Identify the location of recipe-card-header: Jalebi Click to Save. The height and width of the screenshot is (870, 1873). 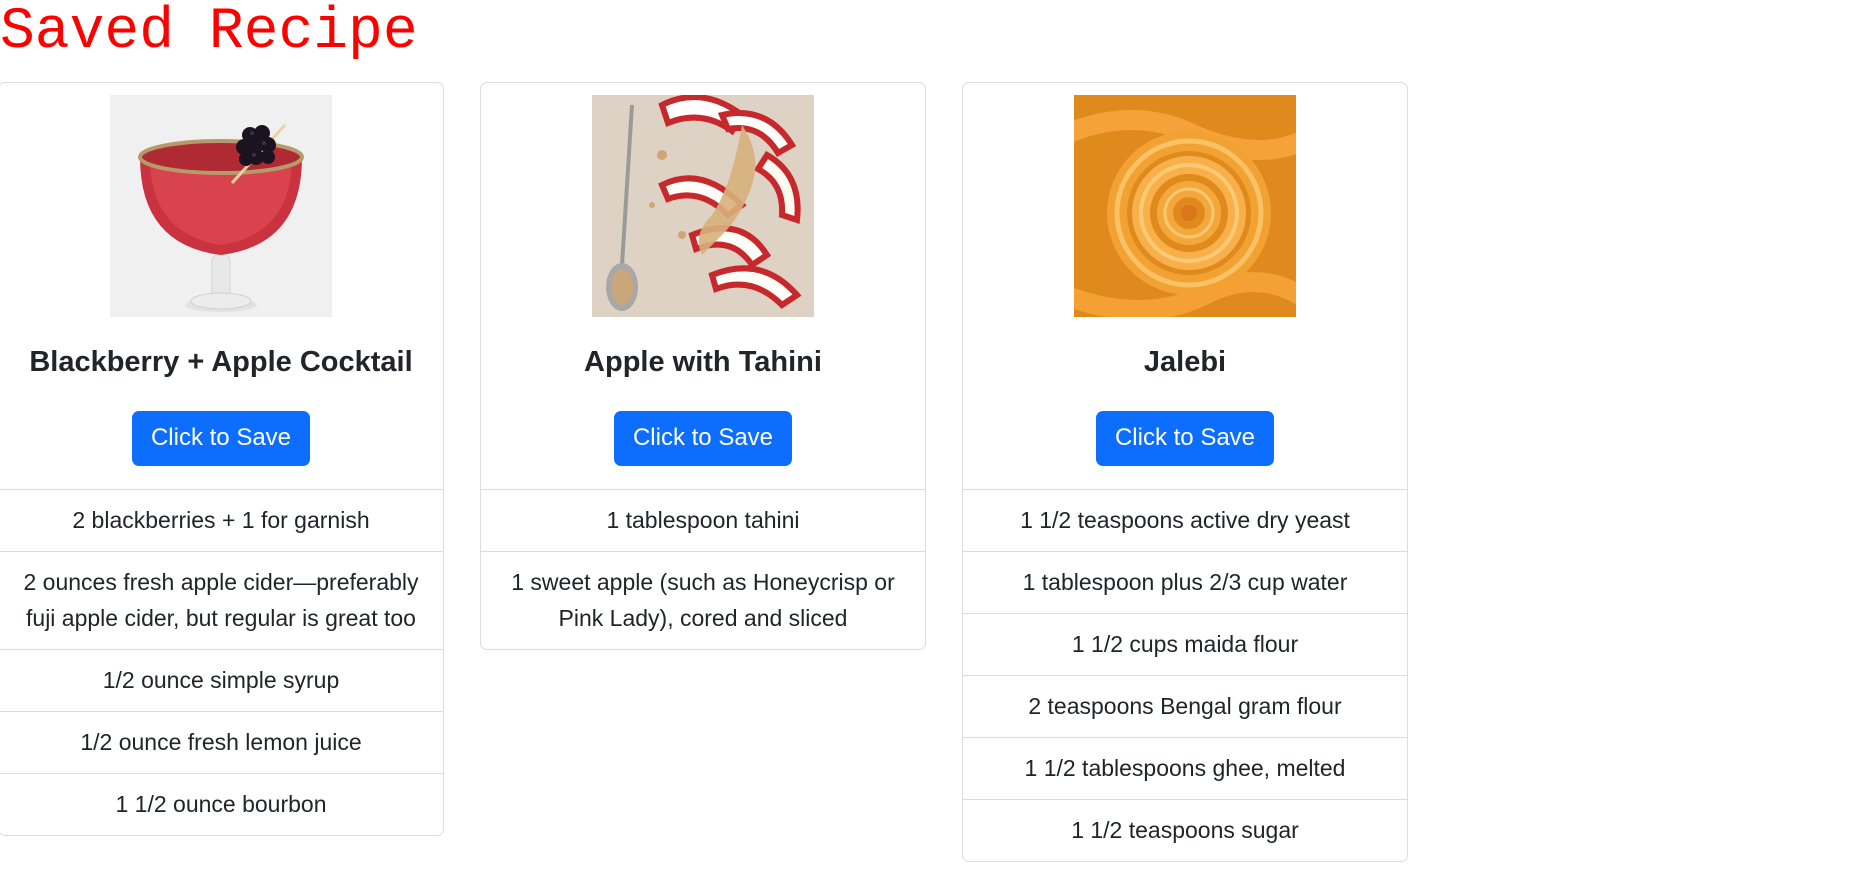
(1185, 286).